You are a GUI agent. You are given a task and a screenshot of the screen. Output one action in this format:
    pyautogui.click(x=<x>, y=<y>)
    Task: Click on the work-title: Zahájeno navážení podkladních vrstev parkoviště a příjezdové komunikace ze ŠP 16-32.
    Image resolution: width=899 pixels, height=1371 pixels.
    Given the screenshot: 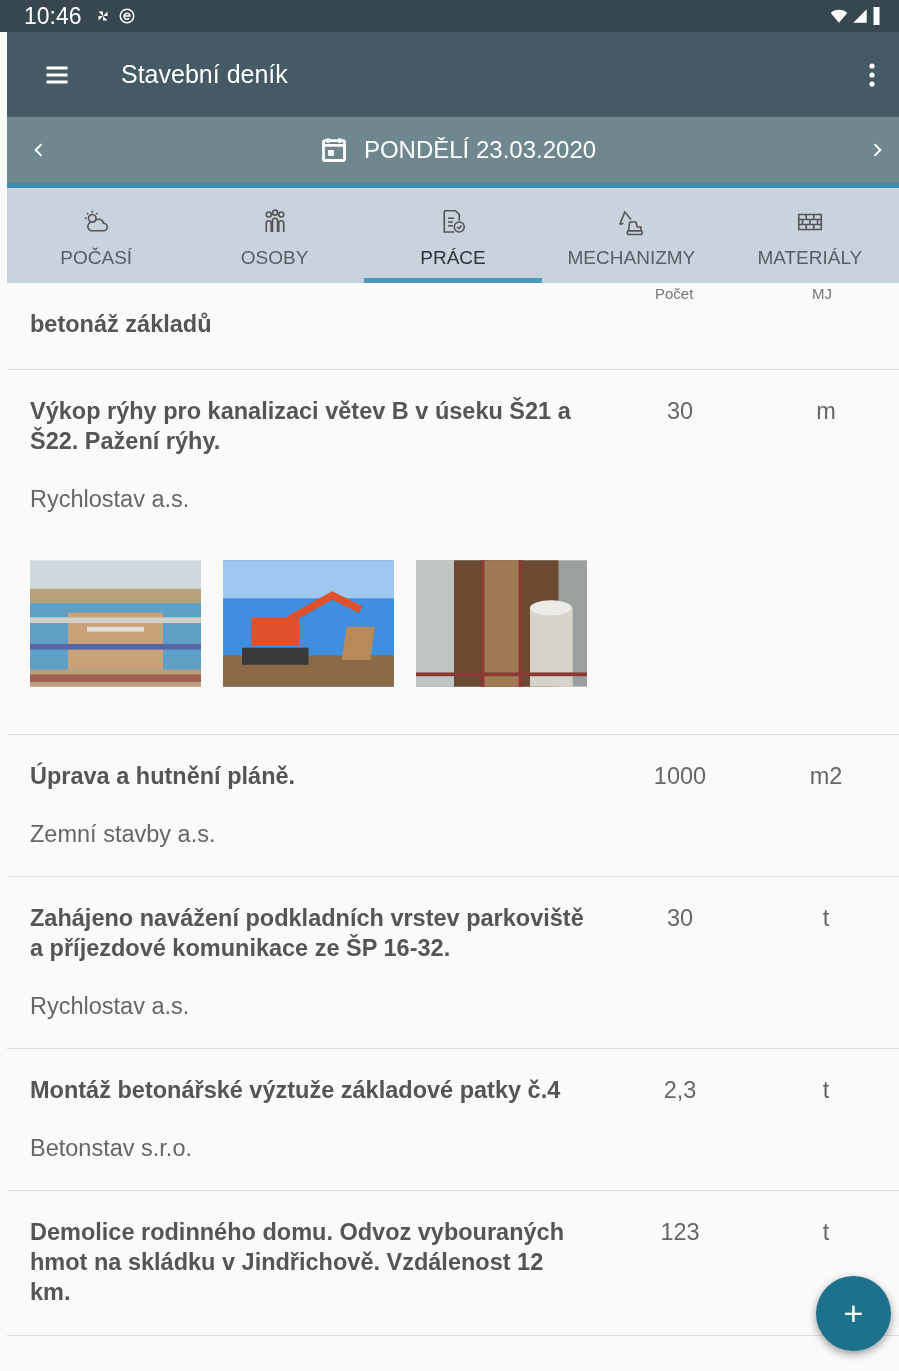 What is the action you would take?
    pyautogui.click(x=307, y=933)
    